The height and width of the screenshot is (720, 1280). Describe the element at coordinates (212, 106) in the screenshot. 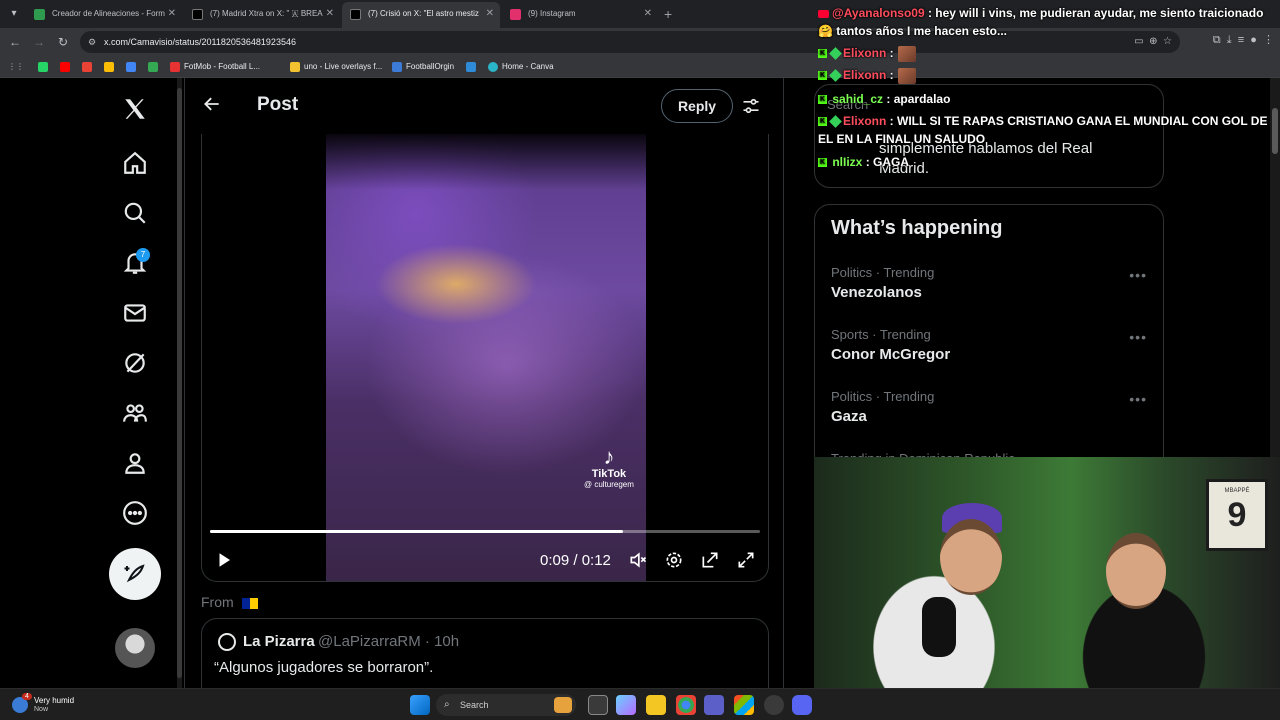

I see `back-arrow-icon` at that location.